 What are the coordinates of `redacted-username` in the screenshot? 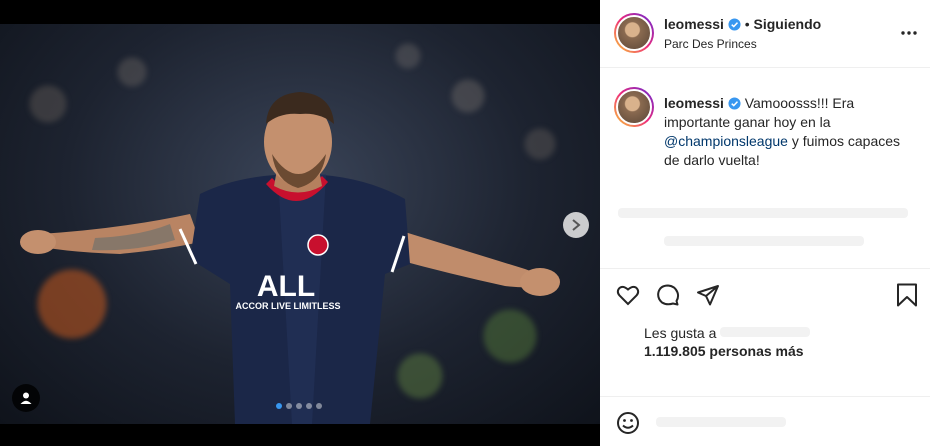 It's located at (765, 332).